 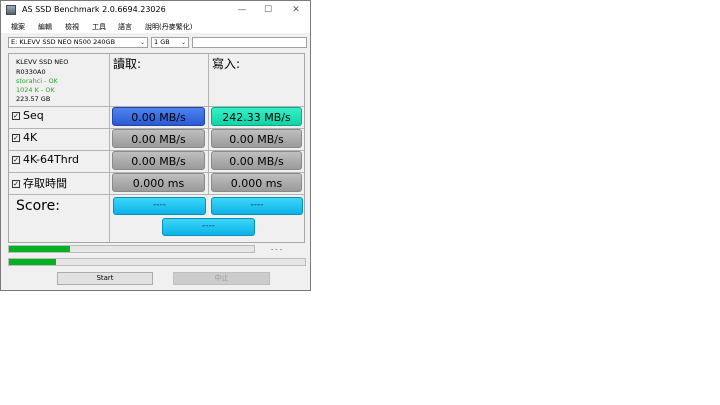 I want to click on drive-select: E: KLEVV SSD NEO N500 240GB ⌄, so click(x=78, y=42).